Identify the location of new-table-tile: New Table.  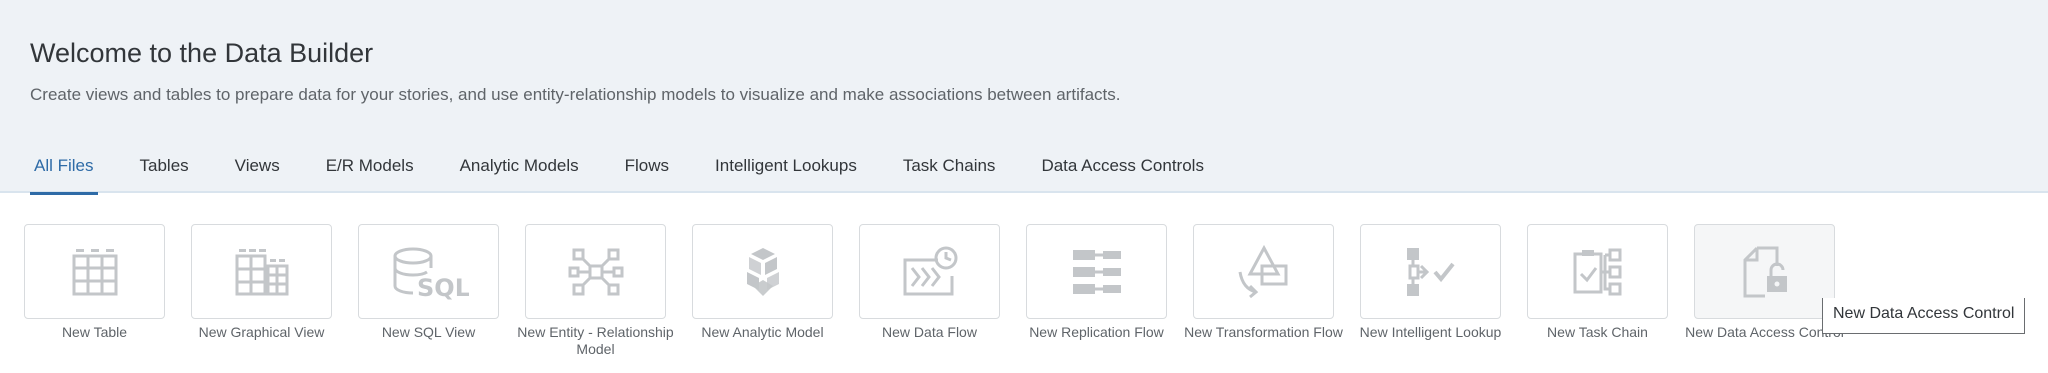
(94, 291).